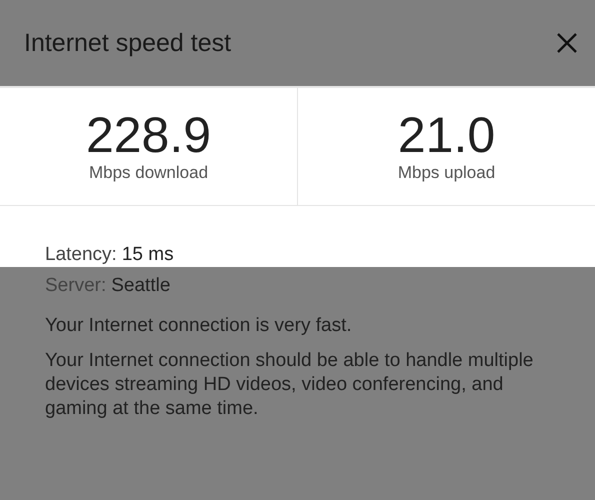  What do you see at coordinates (149, 135) in the screenshot?
I see `speed-value: 228.9` at bounding box center [149, 135].